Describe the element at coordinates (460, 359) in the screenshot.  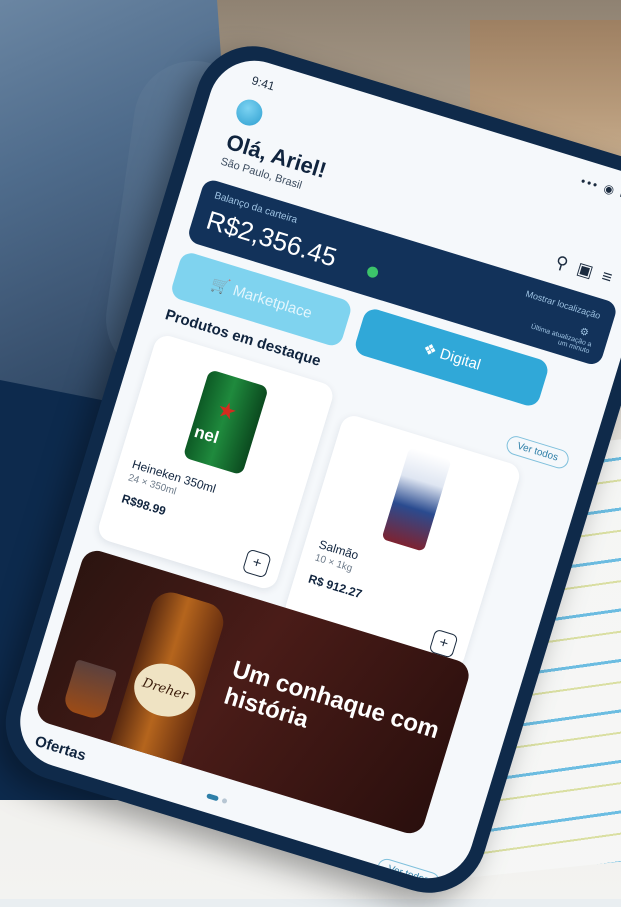
I see `digital-label: Digital` at that location.